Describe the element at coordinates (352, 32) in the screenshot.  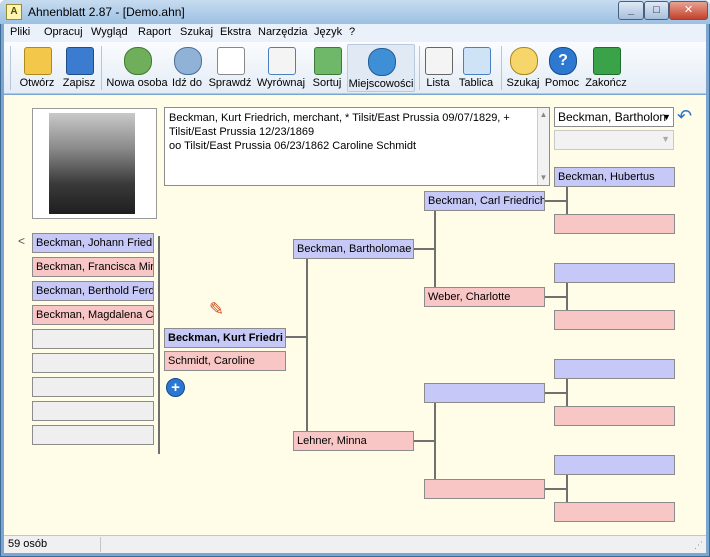
I see `menu-help: ?` at that location.